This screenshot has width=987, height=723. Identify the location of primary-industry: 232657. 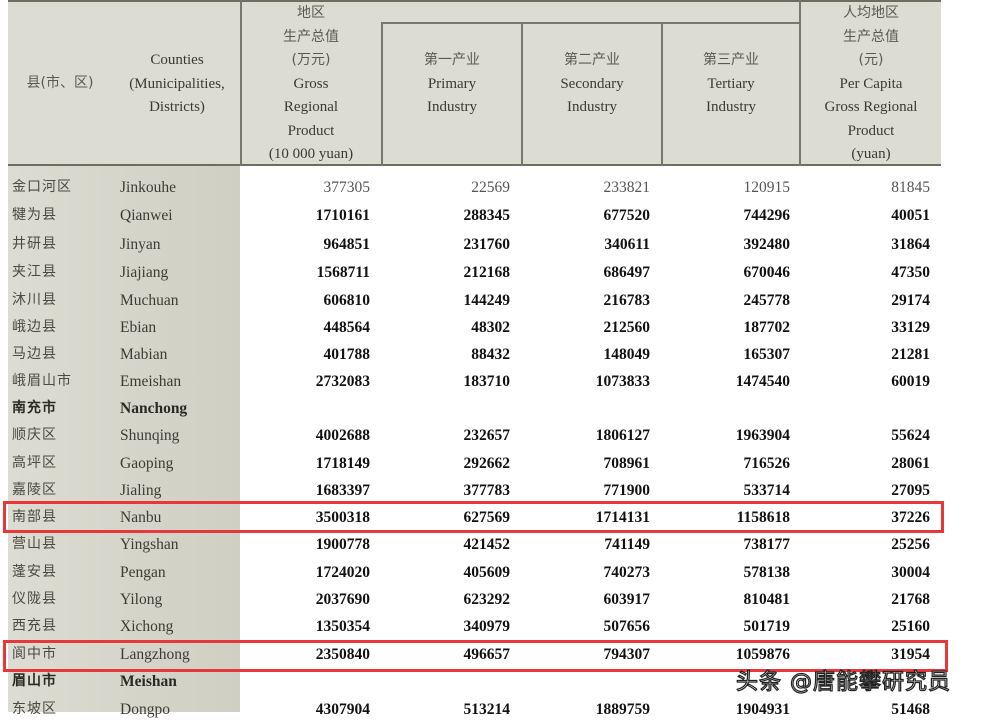
(487, 435).